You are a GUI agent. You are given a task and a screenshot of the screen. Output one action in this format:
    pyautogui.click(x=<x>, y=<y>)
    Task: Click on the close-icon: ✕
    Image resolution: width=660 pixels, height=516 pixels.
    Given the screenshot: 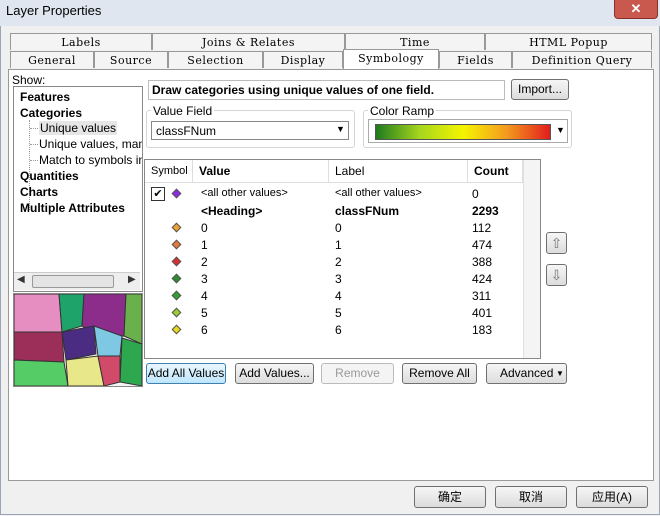 What is the action you would take?
    pyautogui.click(x=636, y=8)
    